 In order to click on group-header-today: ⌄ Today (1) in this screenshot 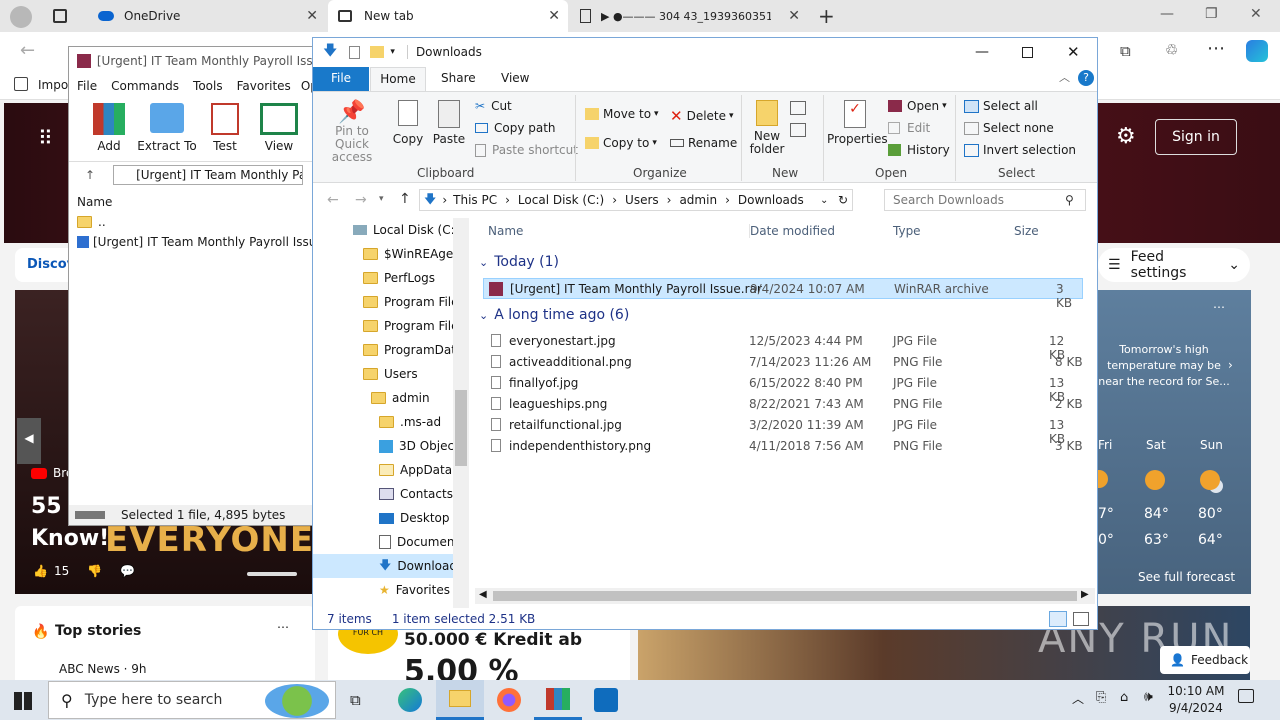, I will do `click(519, 262)`.